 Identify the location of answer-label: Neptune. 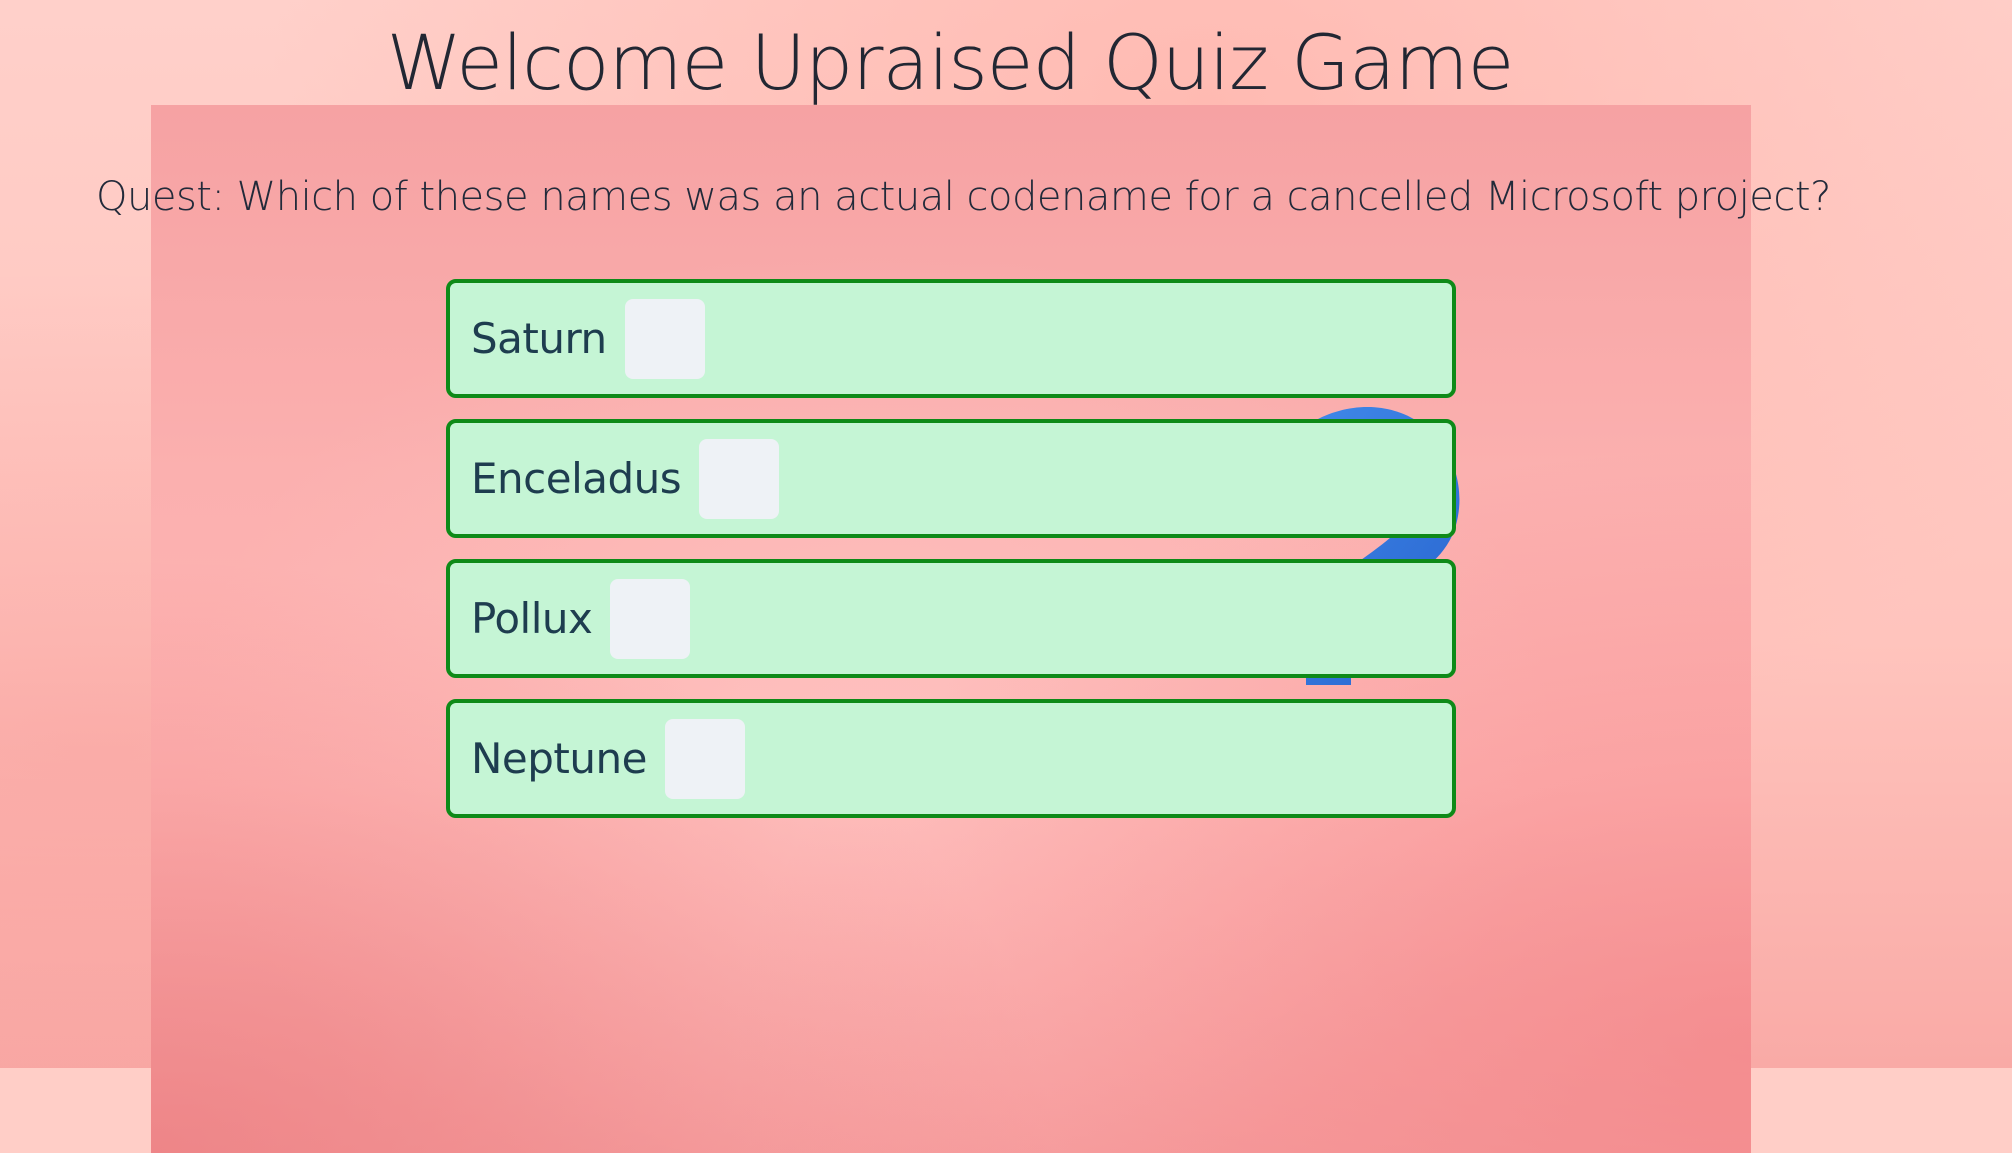
(559, 758).